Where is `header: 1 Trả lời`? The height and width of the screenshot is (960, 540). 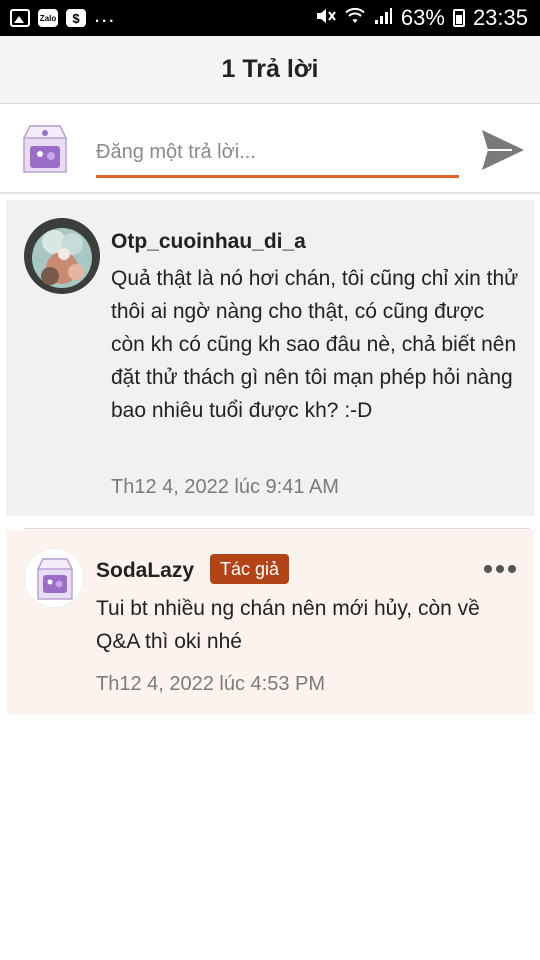
header: 1 Trả lời is located at coordinates (270, 70).